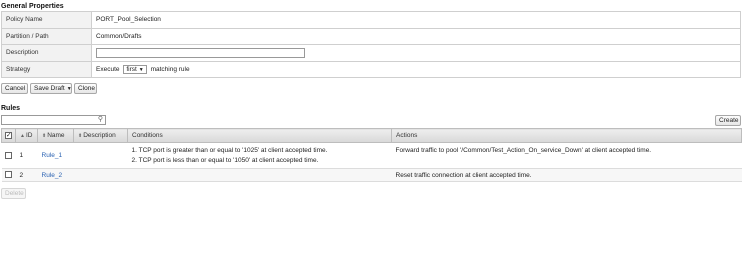 The width and height of the screenshot is (750, 265). What do you see at coordinates (11, 108) in the screenshot?
I see `rules-title: Rules` at bounding box center [11, 108].